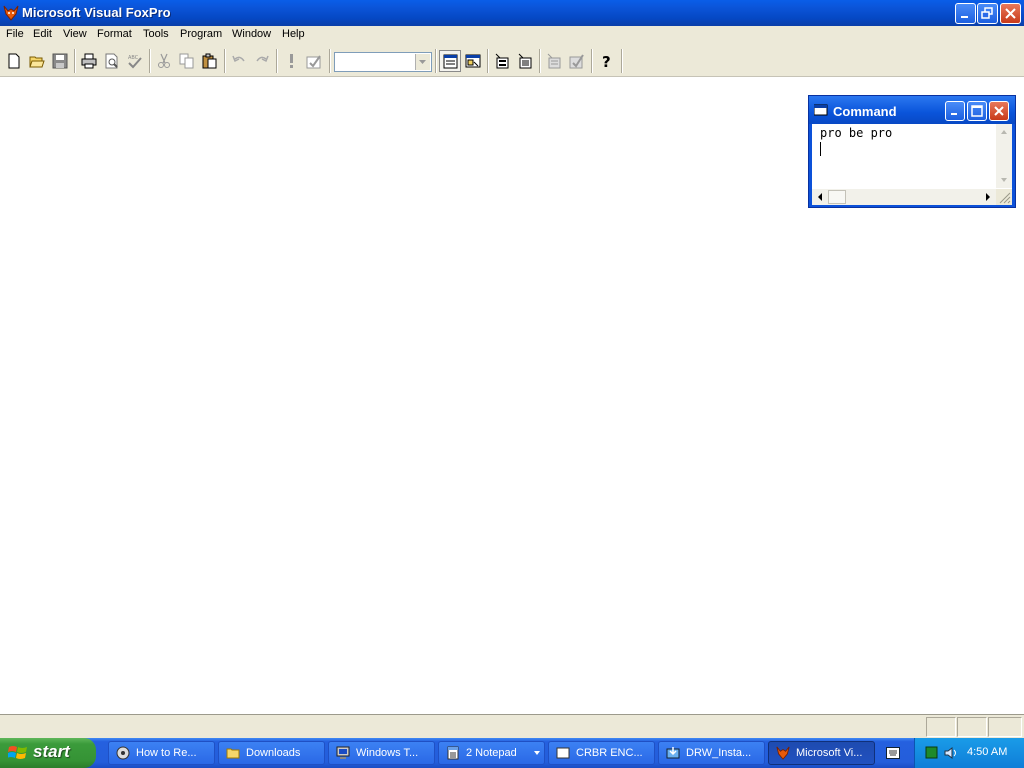  I want to click on taskbar-group-notepad: 2 Notepad, so click(491, 753).